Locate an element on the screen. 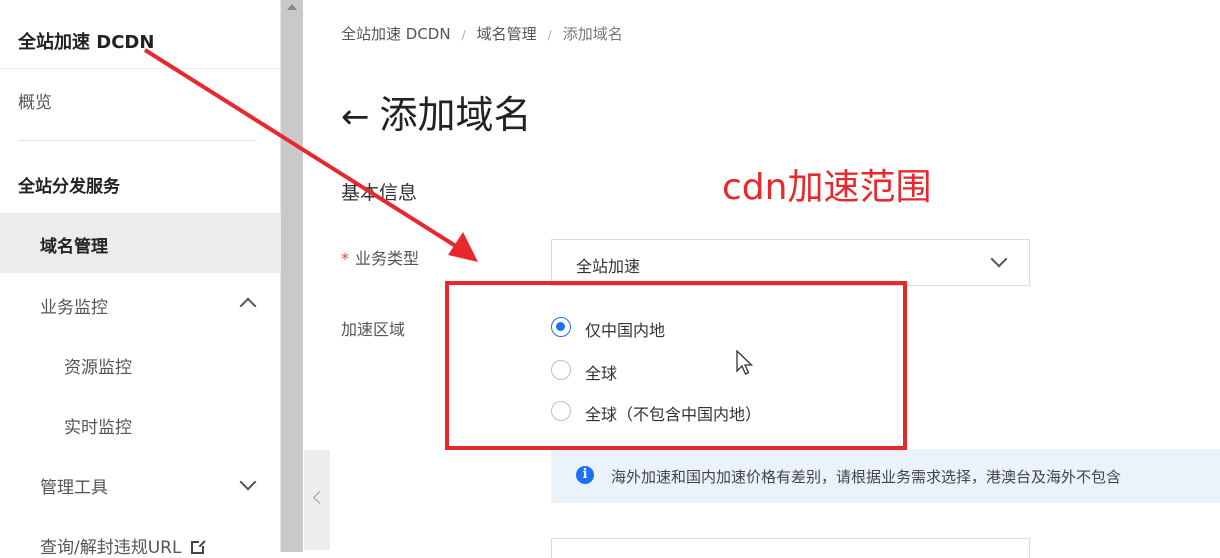 The width and height of the screenshot is (1220, 558). breadcrumb: 全站加速 DCDN / 域名管理 / 添加域名 is located at coordinates (482, 33).